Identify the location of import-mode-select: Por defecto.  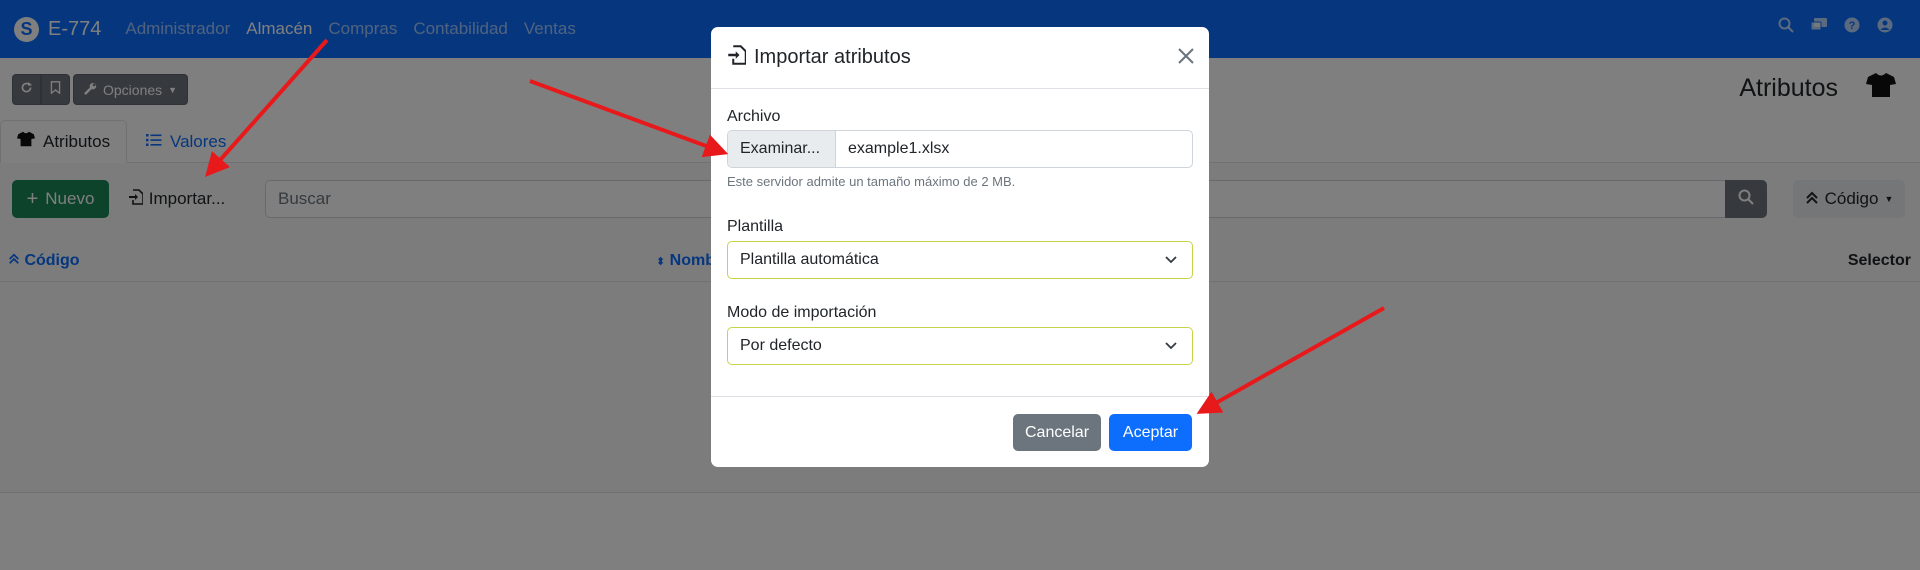
(960, 346).